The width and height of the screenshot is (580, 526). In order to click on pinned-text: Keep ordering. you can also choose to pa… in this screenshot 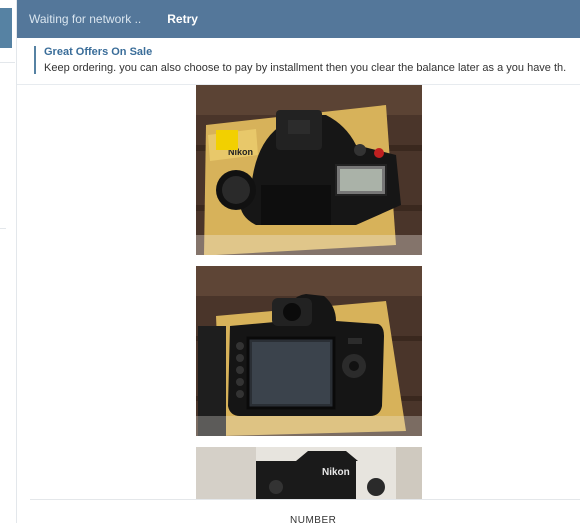, I will do `click(305, 68)`.